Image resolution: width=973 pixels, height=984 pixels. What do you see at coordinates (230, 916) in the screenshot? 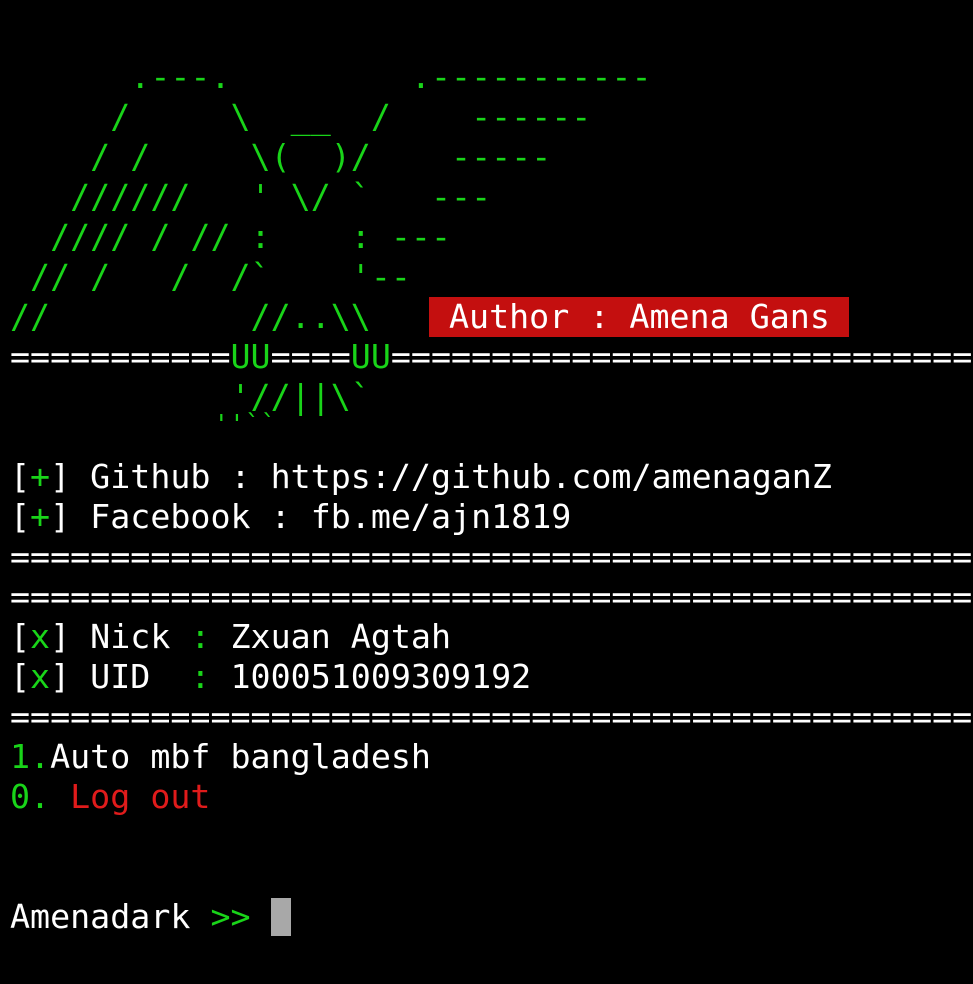
I see `prompt-arrows: >>` at bounding box center [230, 916].